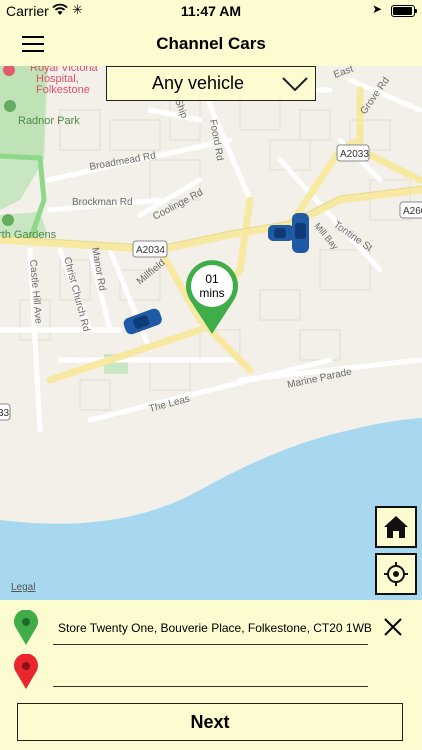 The image size is (422, 750). I want to click on eta-value: 01, so click(212, 279).